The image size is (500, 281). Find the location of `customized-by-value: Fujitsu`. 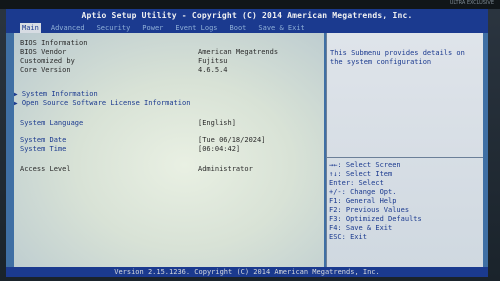

customized-by-value: Fujitsu is located at coordinates (213, 61).